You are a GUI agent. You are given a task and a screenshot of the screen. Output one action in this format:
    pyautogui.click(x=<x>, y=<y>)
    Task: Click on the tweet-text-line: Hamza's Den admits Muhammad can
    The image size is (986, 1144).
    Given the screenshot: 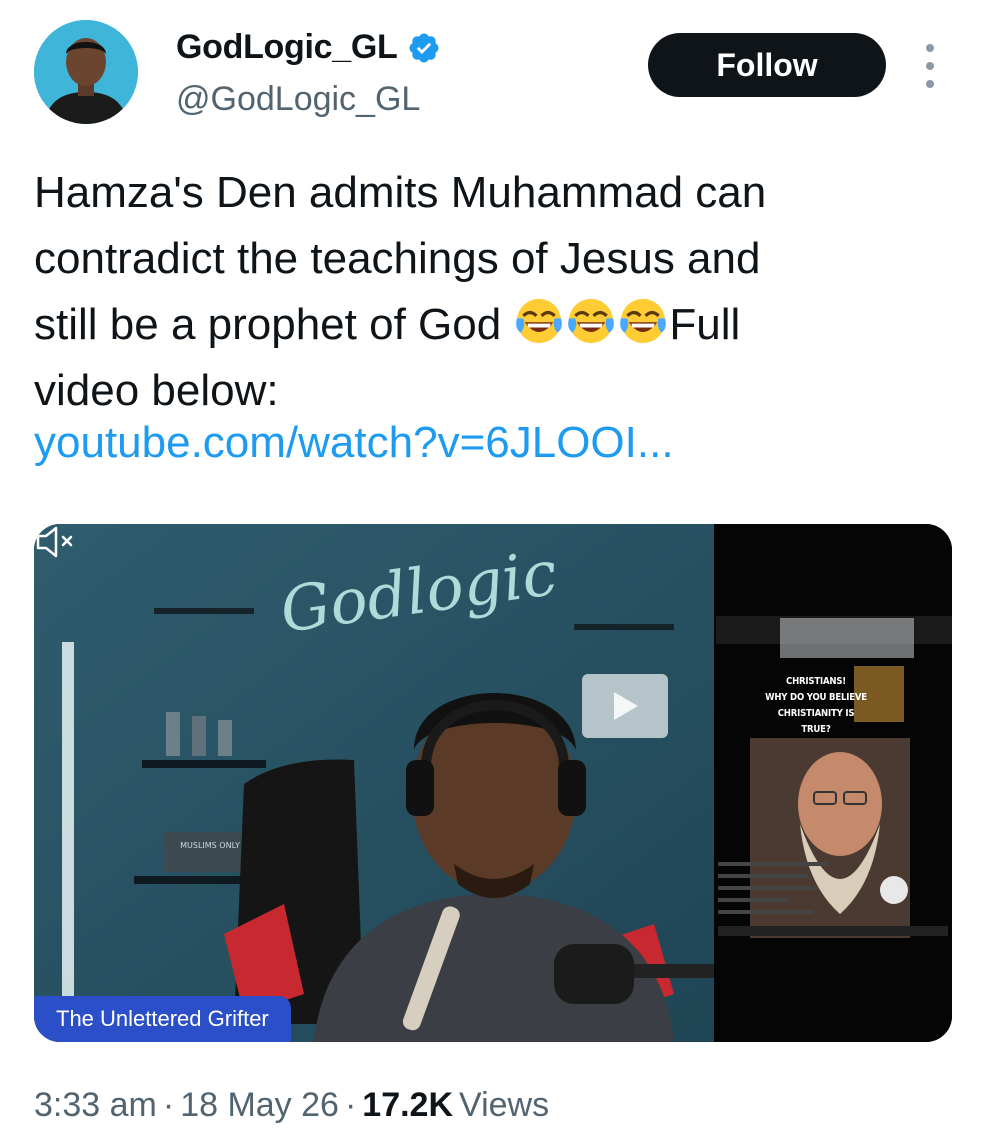 What is the action you would take?
    pyautogui.click(x=400, y=192)
    